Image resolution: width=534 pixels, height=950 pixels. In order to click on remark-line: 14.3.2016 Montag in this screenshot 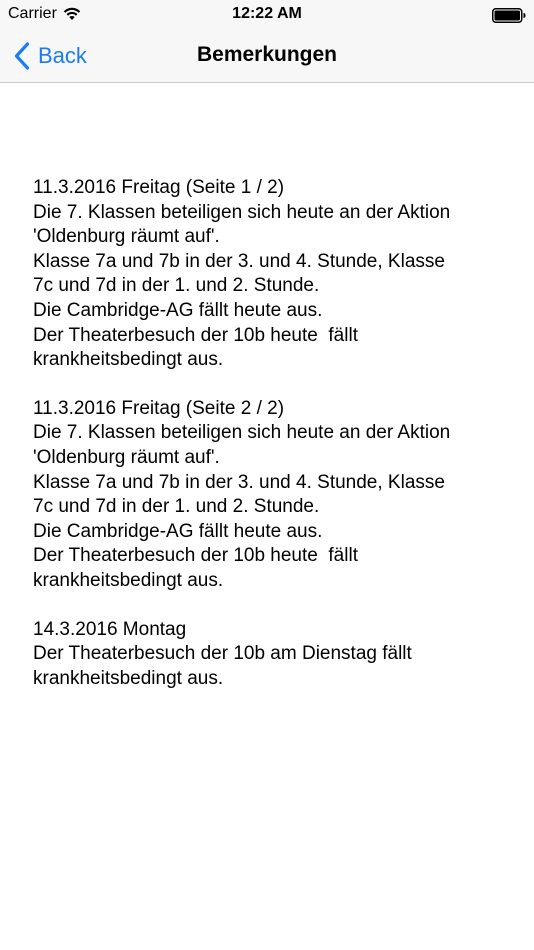, I will do `click(110, 629)`.